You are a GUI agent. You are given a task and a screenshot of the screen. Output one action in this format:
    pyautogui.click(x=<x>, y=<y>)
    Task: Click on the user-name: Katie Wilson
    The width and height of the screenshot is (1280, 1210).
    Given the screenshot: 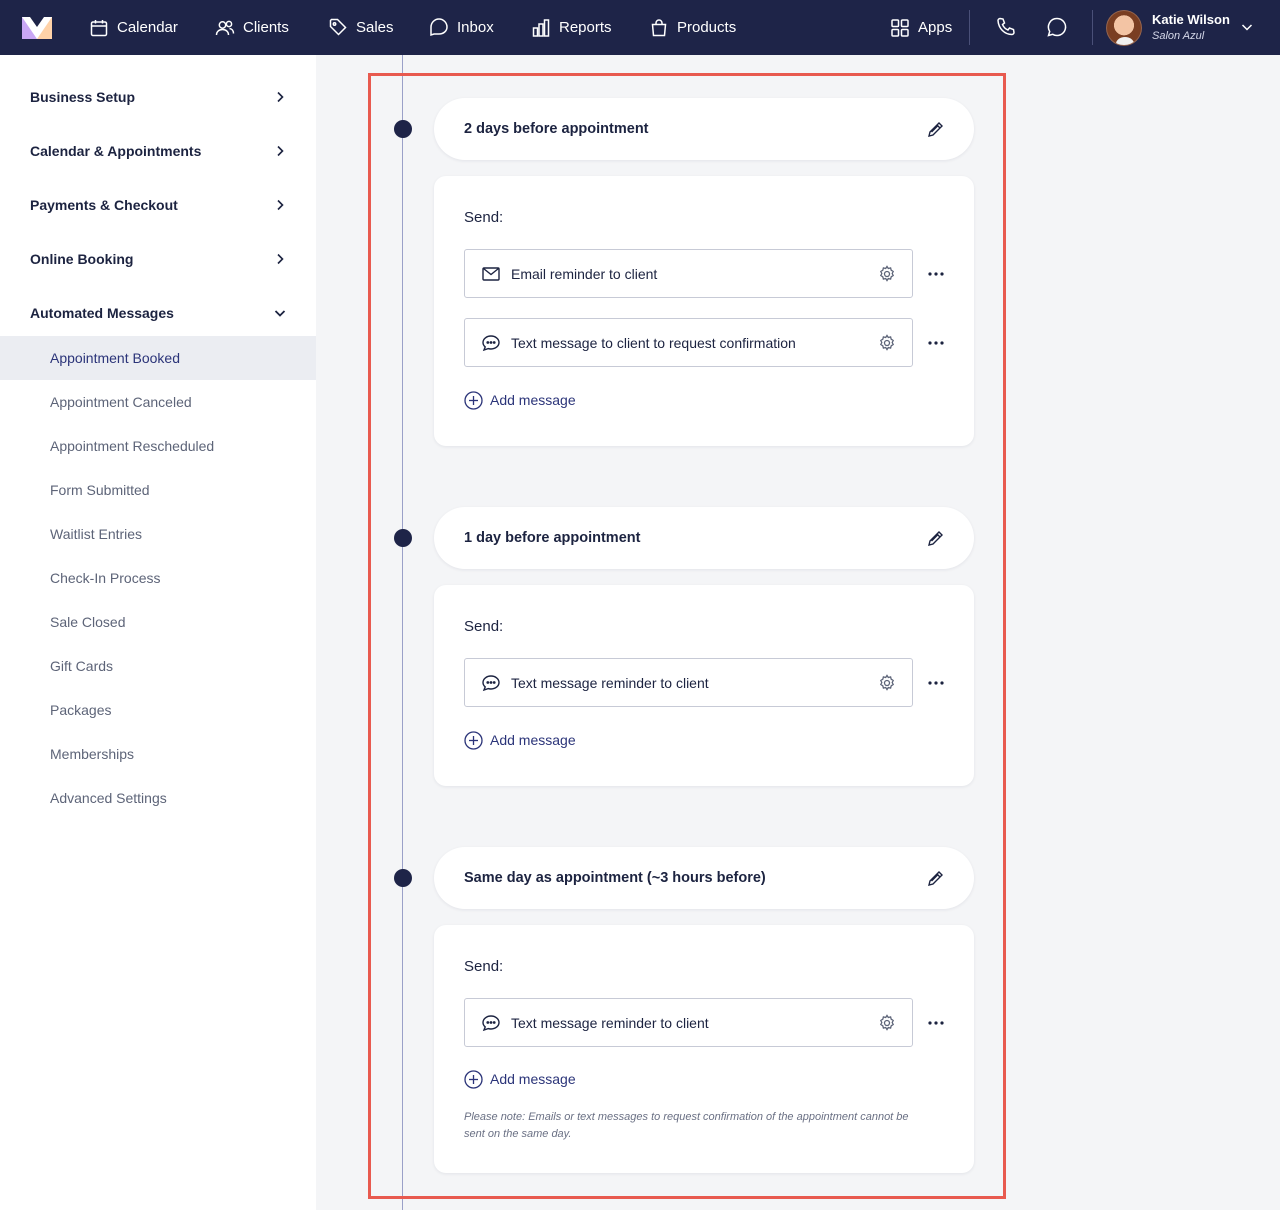 What is the action you would take?
    pyautogui.click(x=1191, y=19)
    